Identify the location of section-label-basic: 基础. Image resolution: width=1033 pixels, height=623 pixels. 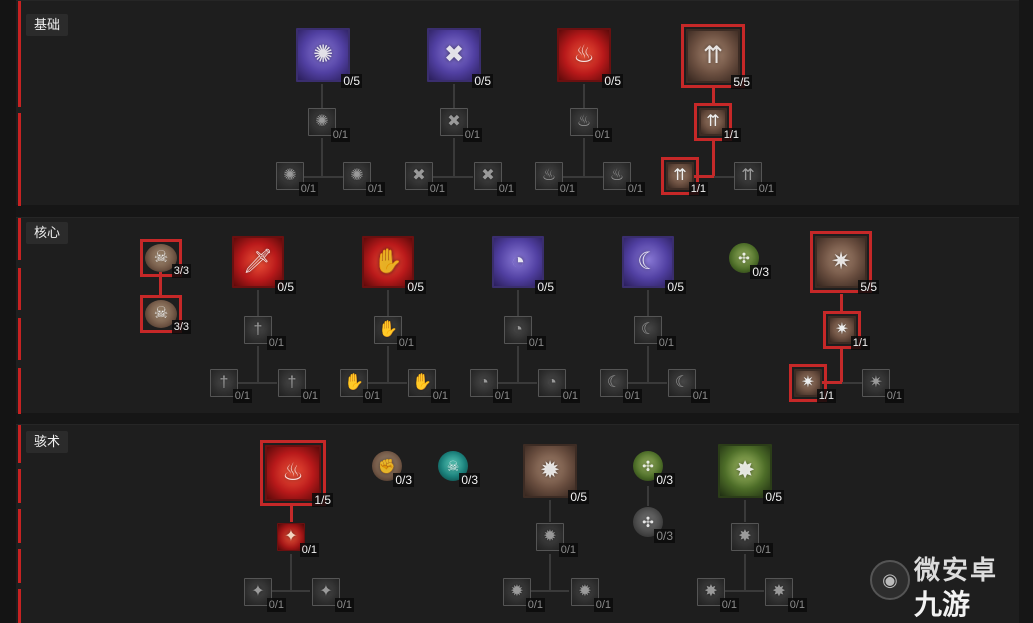
(47, 25).